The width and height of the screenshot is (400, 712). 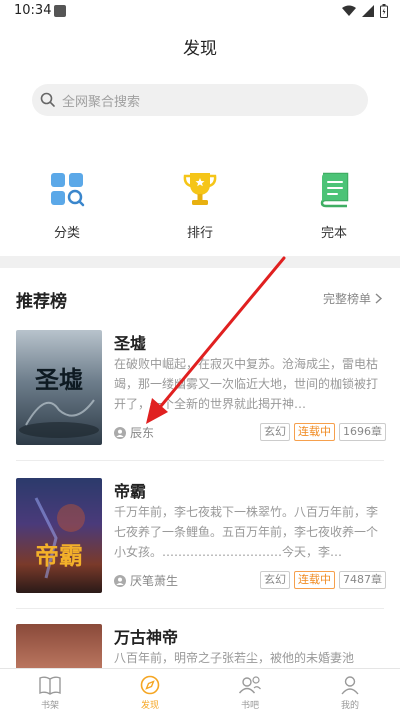 What do you see at coordinates (200, 12) in the screenshot?
I see `status-bar: 10:34` at bounding box center [200, 12].